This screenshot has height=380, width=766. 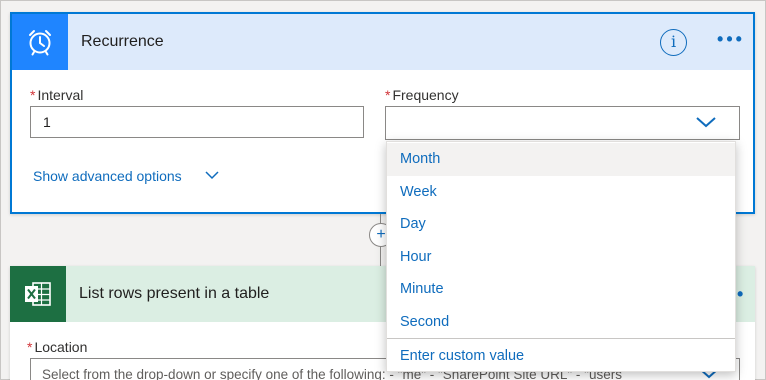 I want to click on info-icon: i, so click(x=673, y=42).